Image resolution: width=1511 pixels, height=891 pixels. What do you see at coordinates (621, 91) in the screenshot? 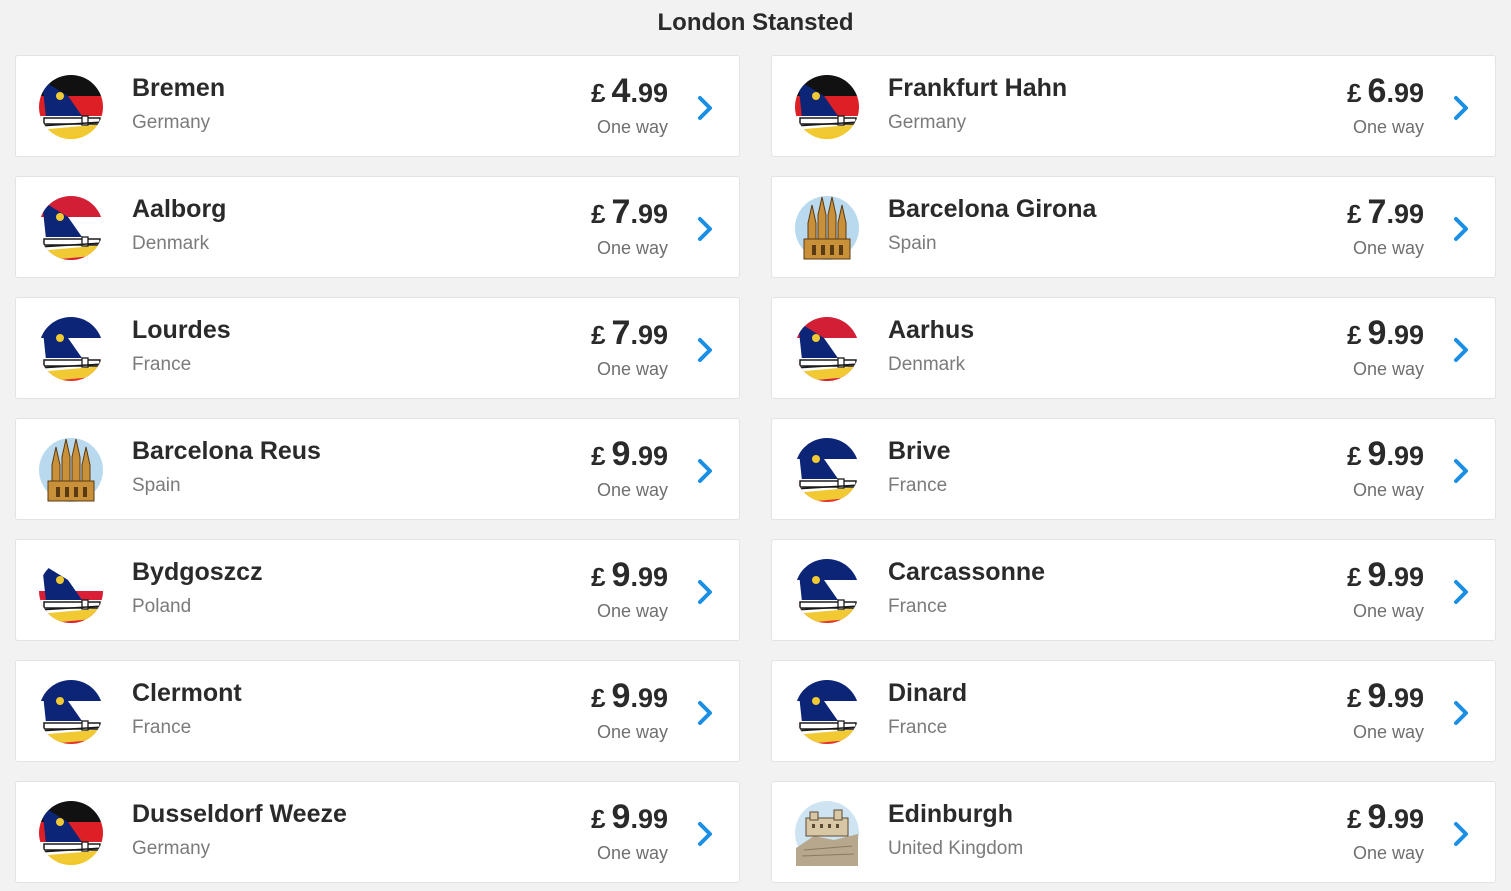
I see `price-whole: 4` at bounding box center [621, 91].